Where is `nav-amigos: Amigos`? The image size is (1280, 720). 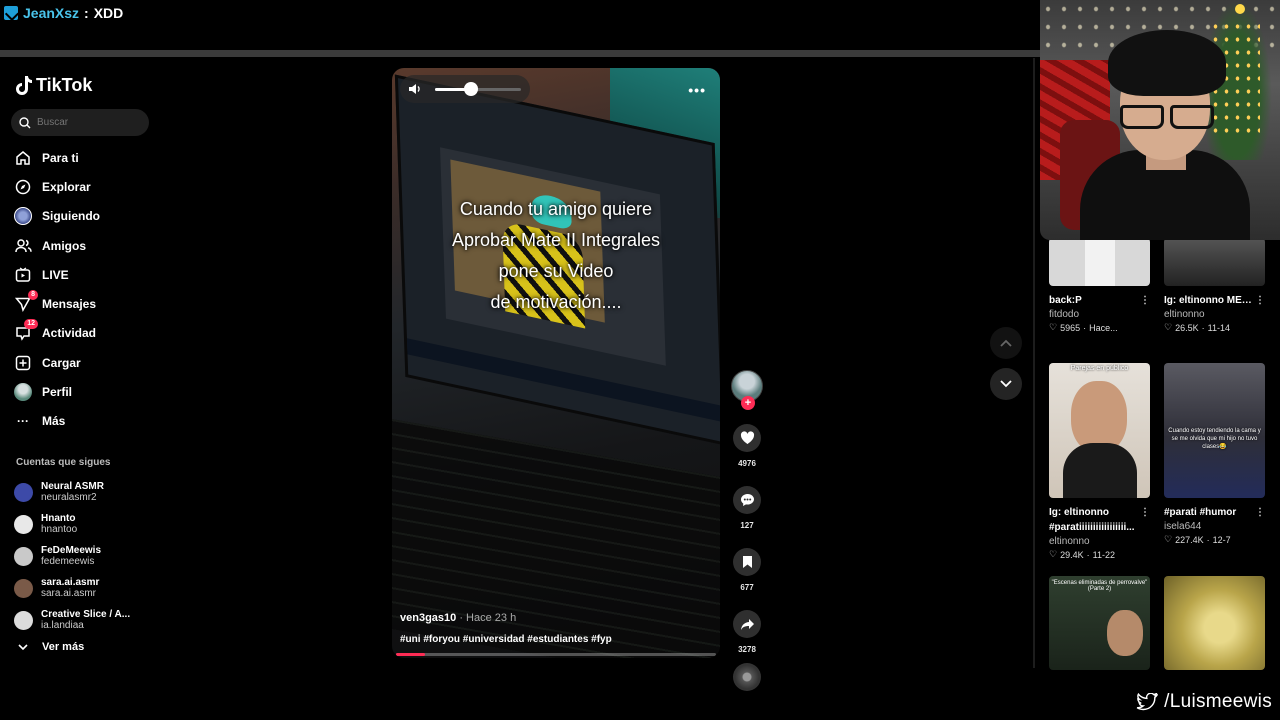
nav-amigos: Amigos is located at coordinates (57, 245).